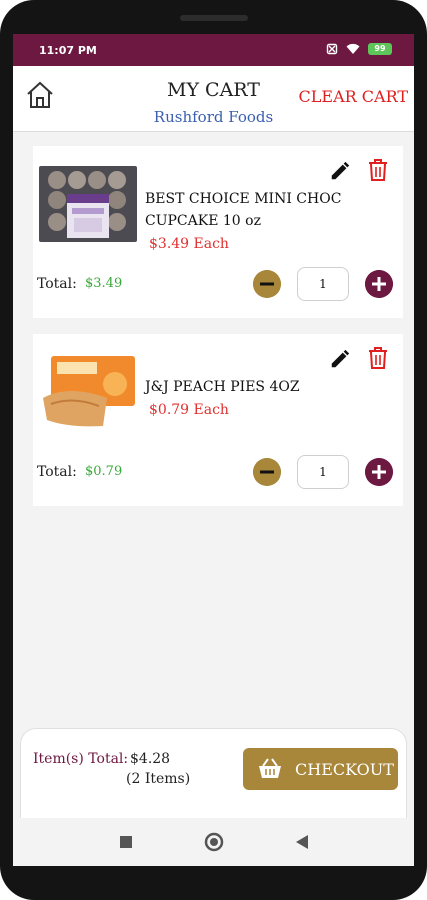 This screenshot has height=900, width=427. What do you see at coordinates (353, 96) in the screenshot?
I see `clear-cart-button: CLEAR CART` at bounding box center [353, 96].